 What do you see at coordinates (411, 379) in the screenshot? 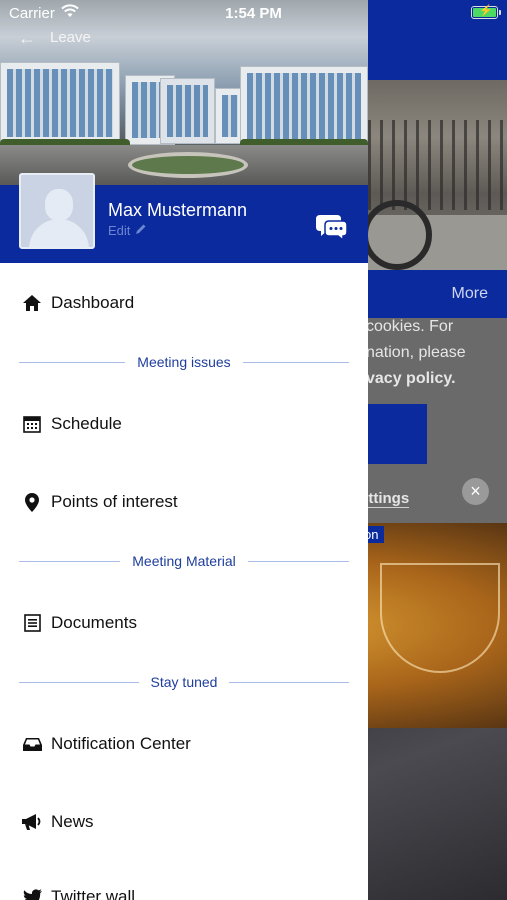
I see `cookie-privacy-policy-link: vacy policy.` at bounding box center [411, 379].